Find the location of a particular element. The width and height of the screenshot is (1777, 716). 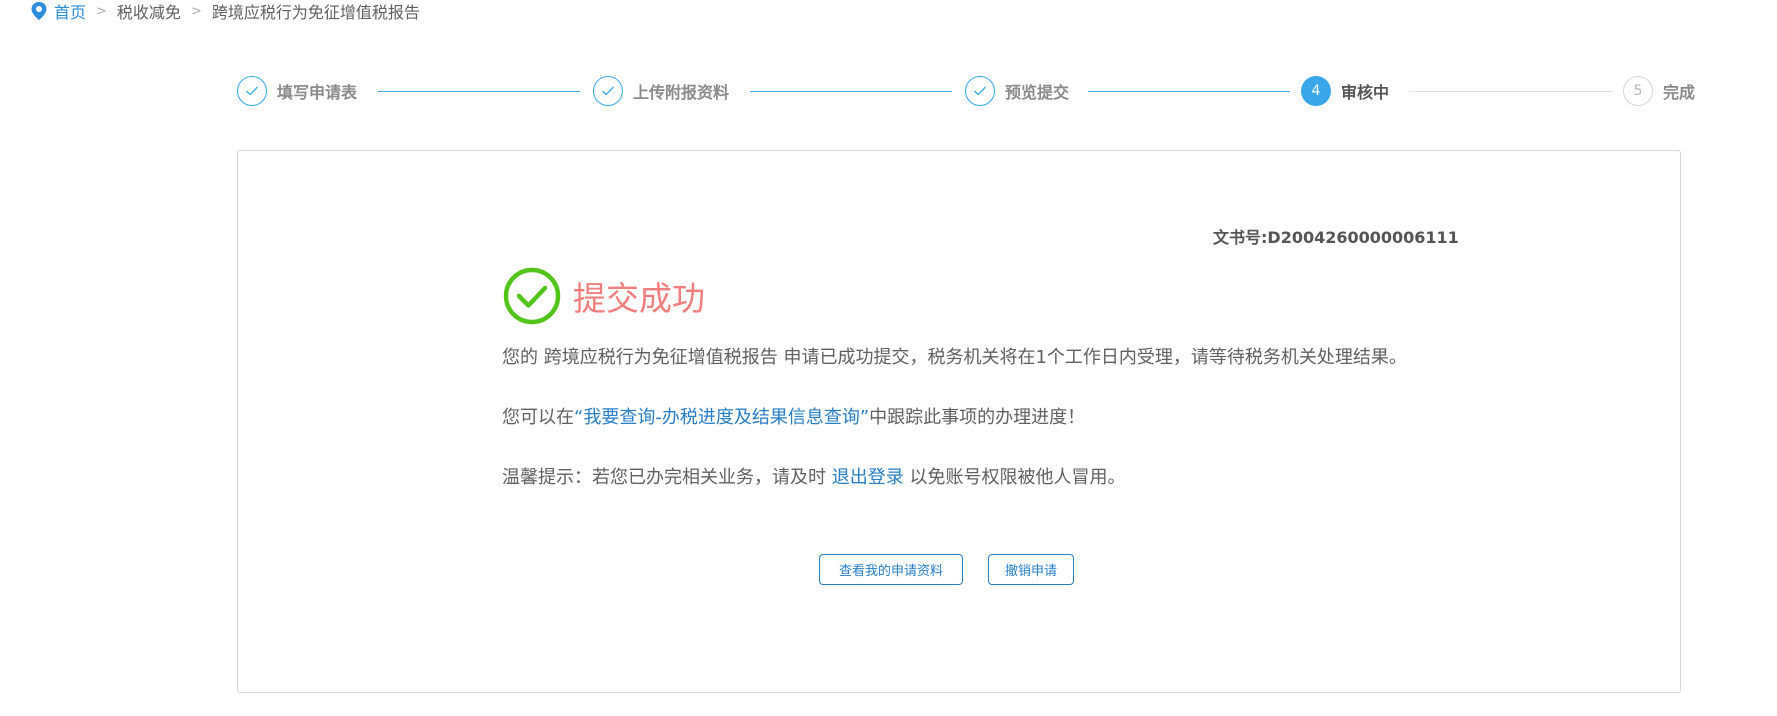

query-progress-link: “我要查询-办税进度及结果信息查询” is located at coordinates (721, 417).